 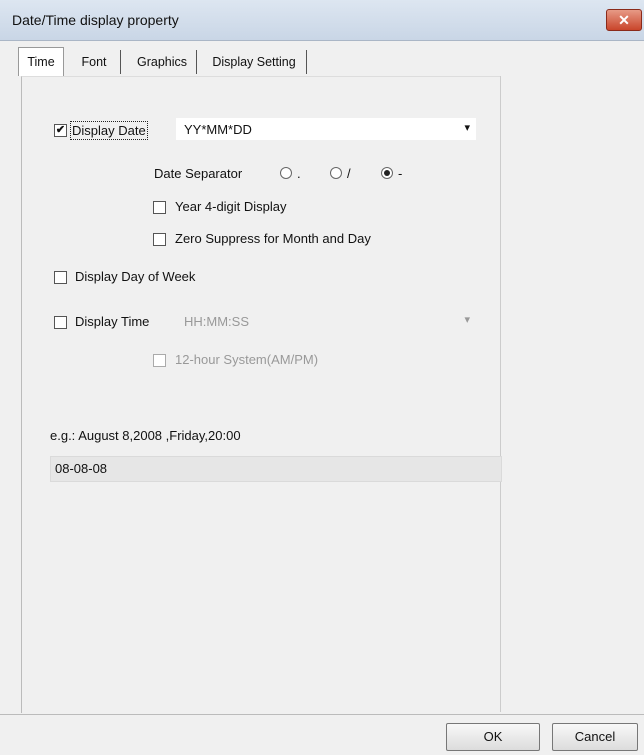 What do you see at coordinates (326, 321) in the screenshot?
I see `time-format-select: HH:MM:SS ▾` at bounding box center [326, 321].